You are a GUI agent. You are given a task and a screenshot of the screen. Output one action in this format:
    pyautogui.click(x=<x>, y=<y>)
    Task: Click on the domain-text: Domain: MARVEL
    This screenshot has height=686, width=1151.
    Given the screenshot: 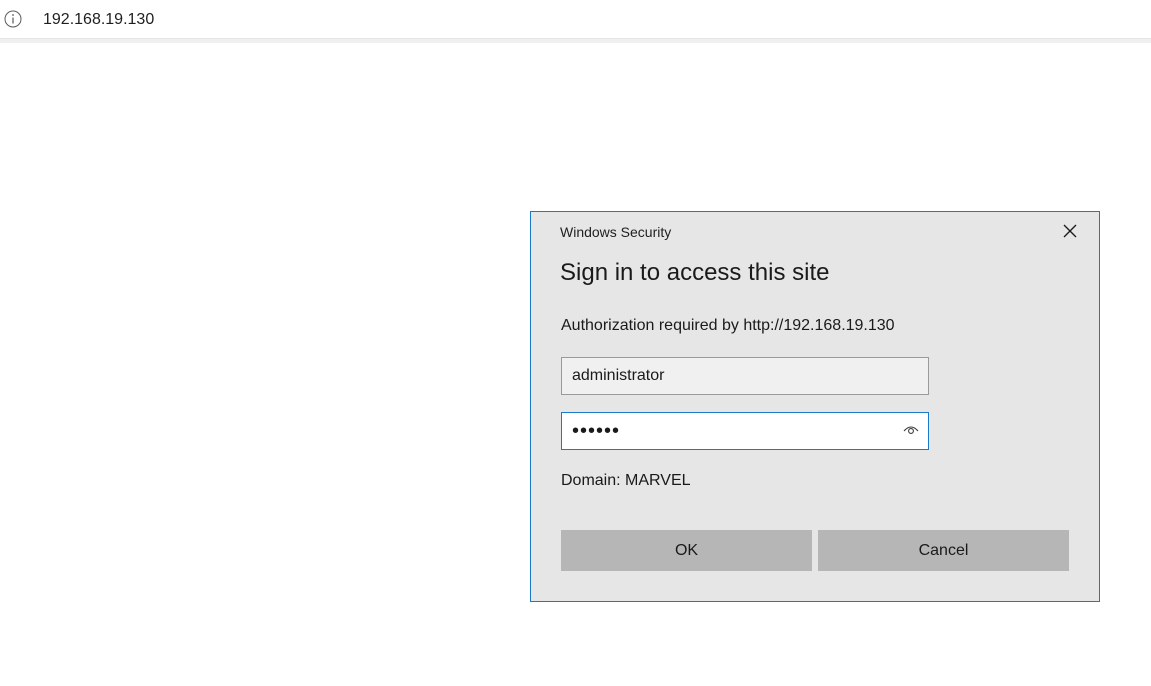 What is the action you would take?
    pyautogui.click(x=626, y=480)
    